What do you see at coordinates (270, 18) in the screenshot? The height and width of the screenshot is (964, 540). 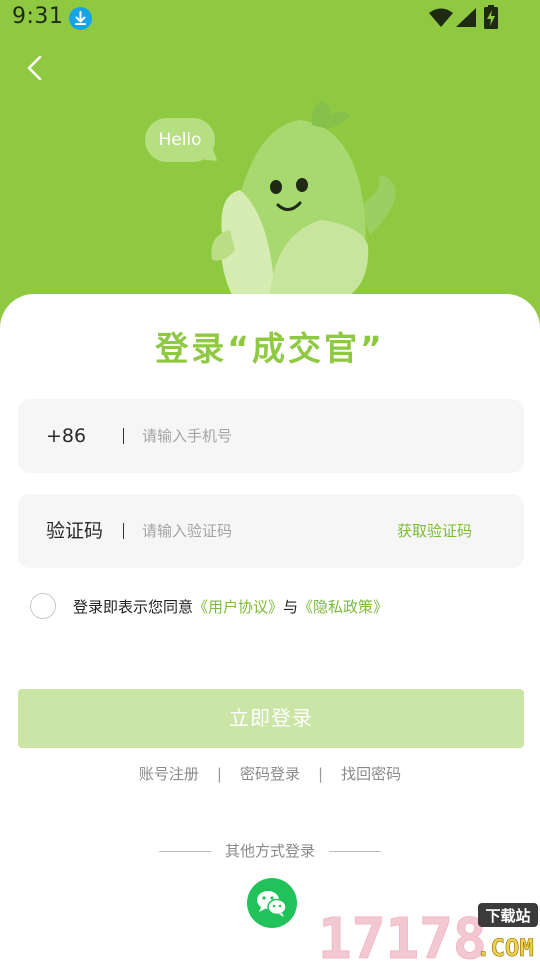 I see `status-bar: 9:31` at bounding box center [270, 18].